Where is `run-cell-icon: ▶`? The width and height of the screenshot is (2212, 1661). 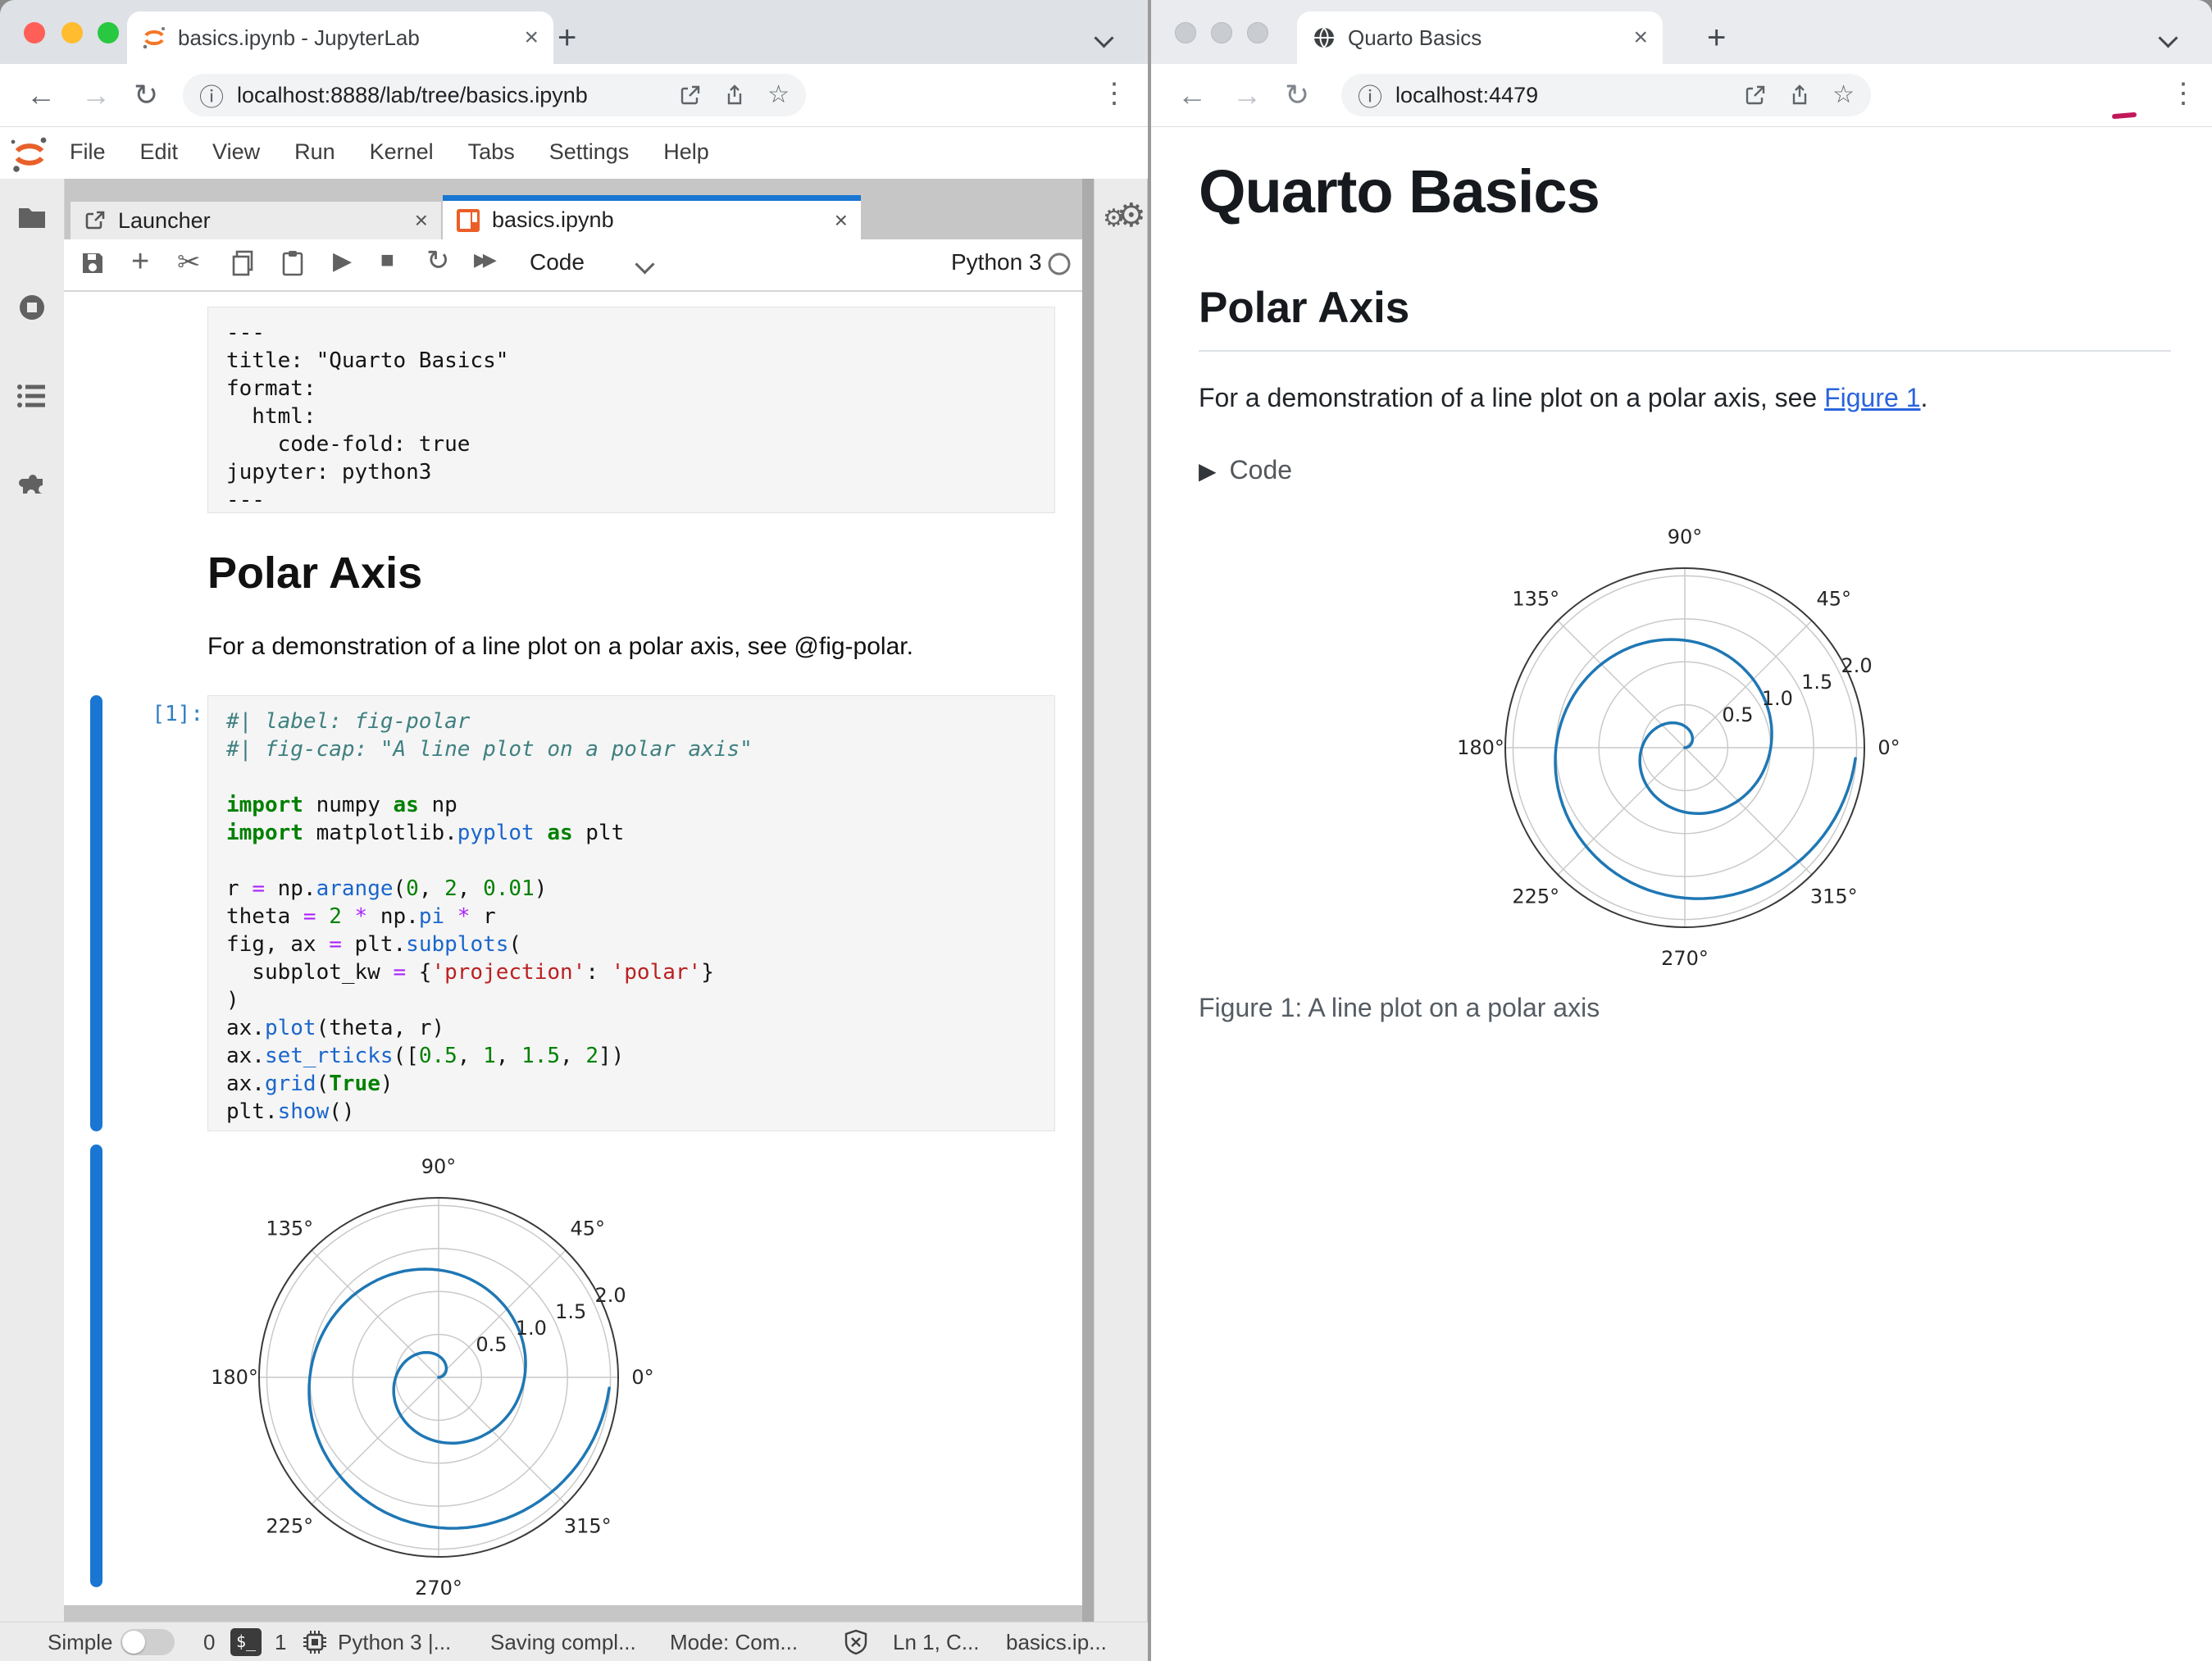
run-cell-icon: ▶ is located at coordinates (342, 261).